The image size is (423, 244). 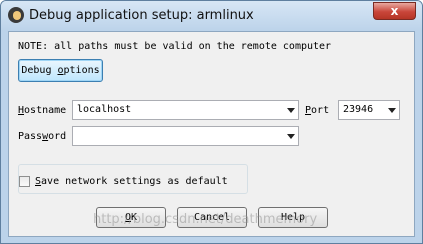 What do you see at coordinates (81, 70) in the screenshot?
I see `debug-options-label-part: ptions` at bounding box center [81, 70].